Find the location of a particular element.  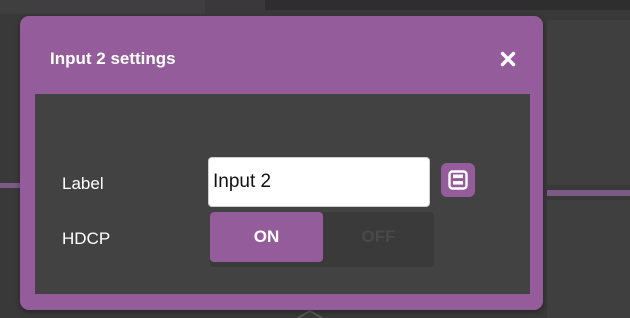

hdcp-field-label: HDCP is located at coordinates (86, 238).